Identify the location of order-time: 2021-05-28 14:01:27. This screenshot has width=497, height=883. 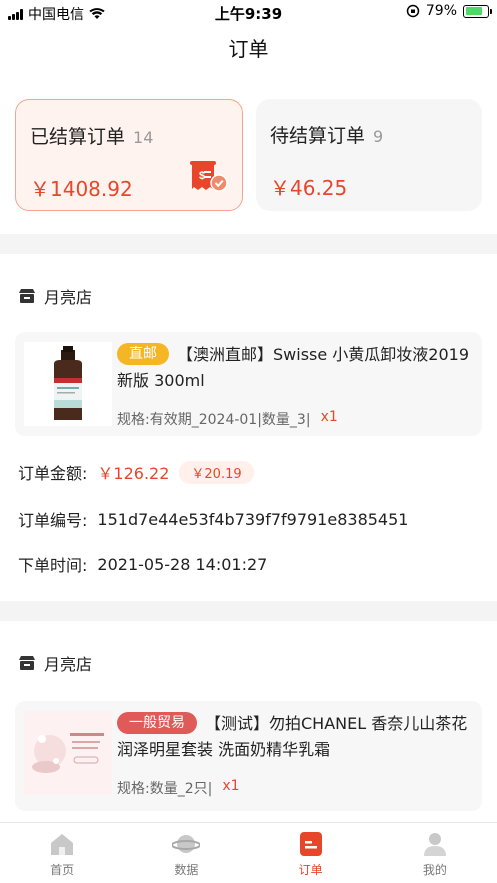
(182, 564).